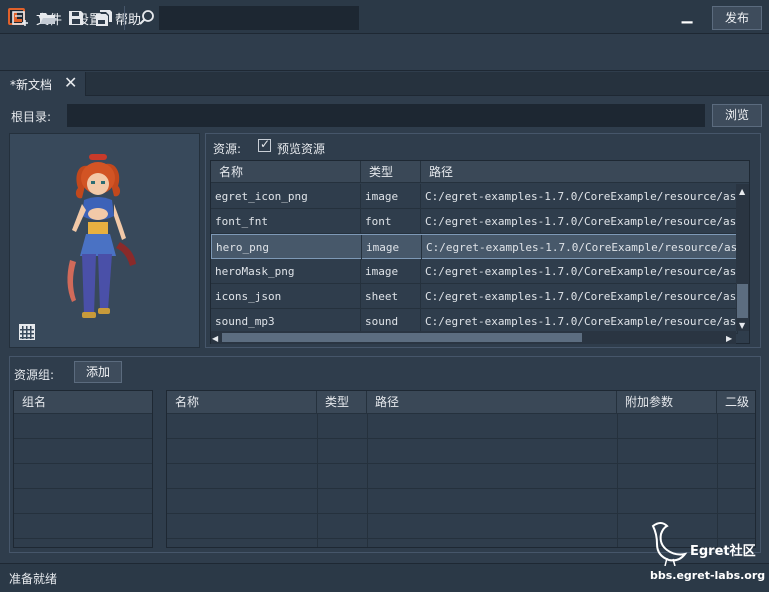  I want to click on root-dir-input, so click(386, 115).